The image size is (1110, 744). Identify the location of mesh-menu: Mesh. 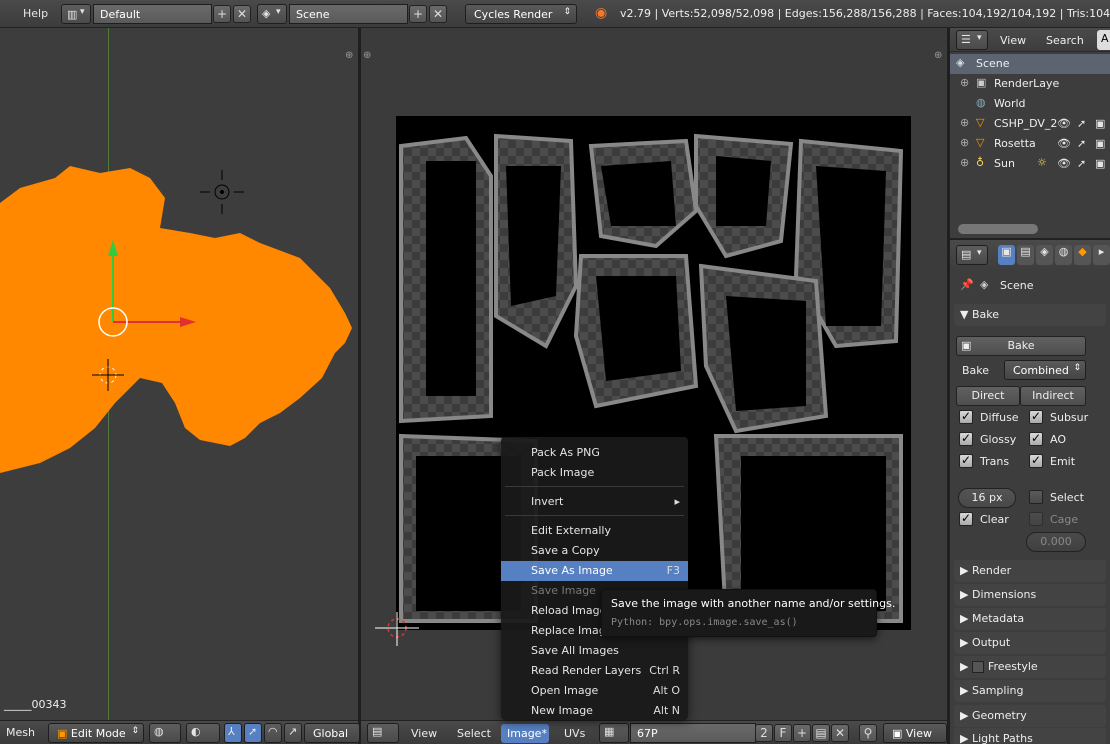
(20, 732).